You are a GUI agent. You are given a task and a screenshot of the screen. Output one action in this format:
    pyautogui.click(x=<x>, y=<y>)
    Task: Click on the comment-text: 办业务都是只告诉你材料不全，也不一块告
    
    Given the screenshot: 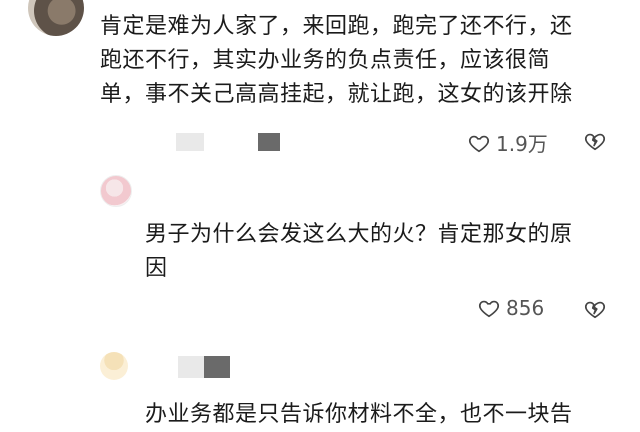 What is the action you would take?
    pyautogui.click(x=359, y=414)
    